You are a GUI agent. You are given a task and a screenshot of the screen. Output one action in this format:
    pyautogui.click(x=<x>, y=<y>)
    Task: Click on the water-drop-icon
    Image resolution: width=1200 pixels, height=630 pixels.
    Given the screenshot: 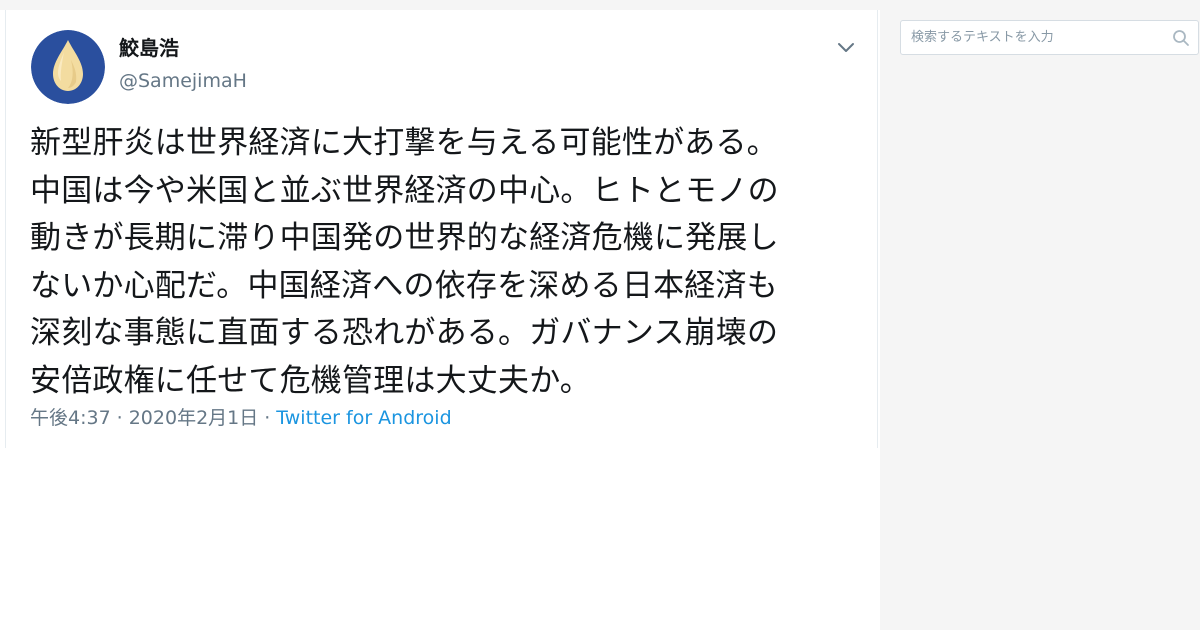 What is the action you would take?
    pyautogui.click(x=68, y=67)
    